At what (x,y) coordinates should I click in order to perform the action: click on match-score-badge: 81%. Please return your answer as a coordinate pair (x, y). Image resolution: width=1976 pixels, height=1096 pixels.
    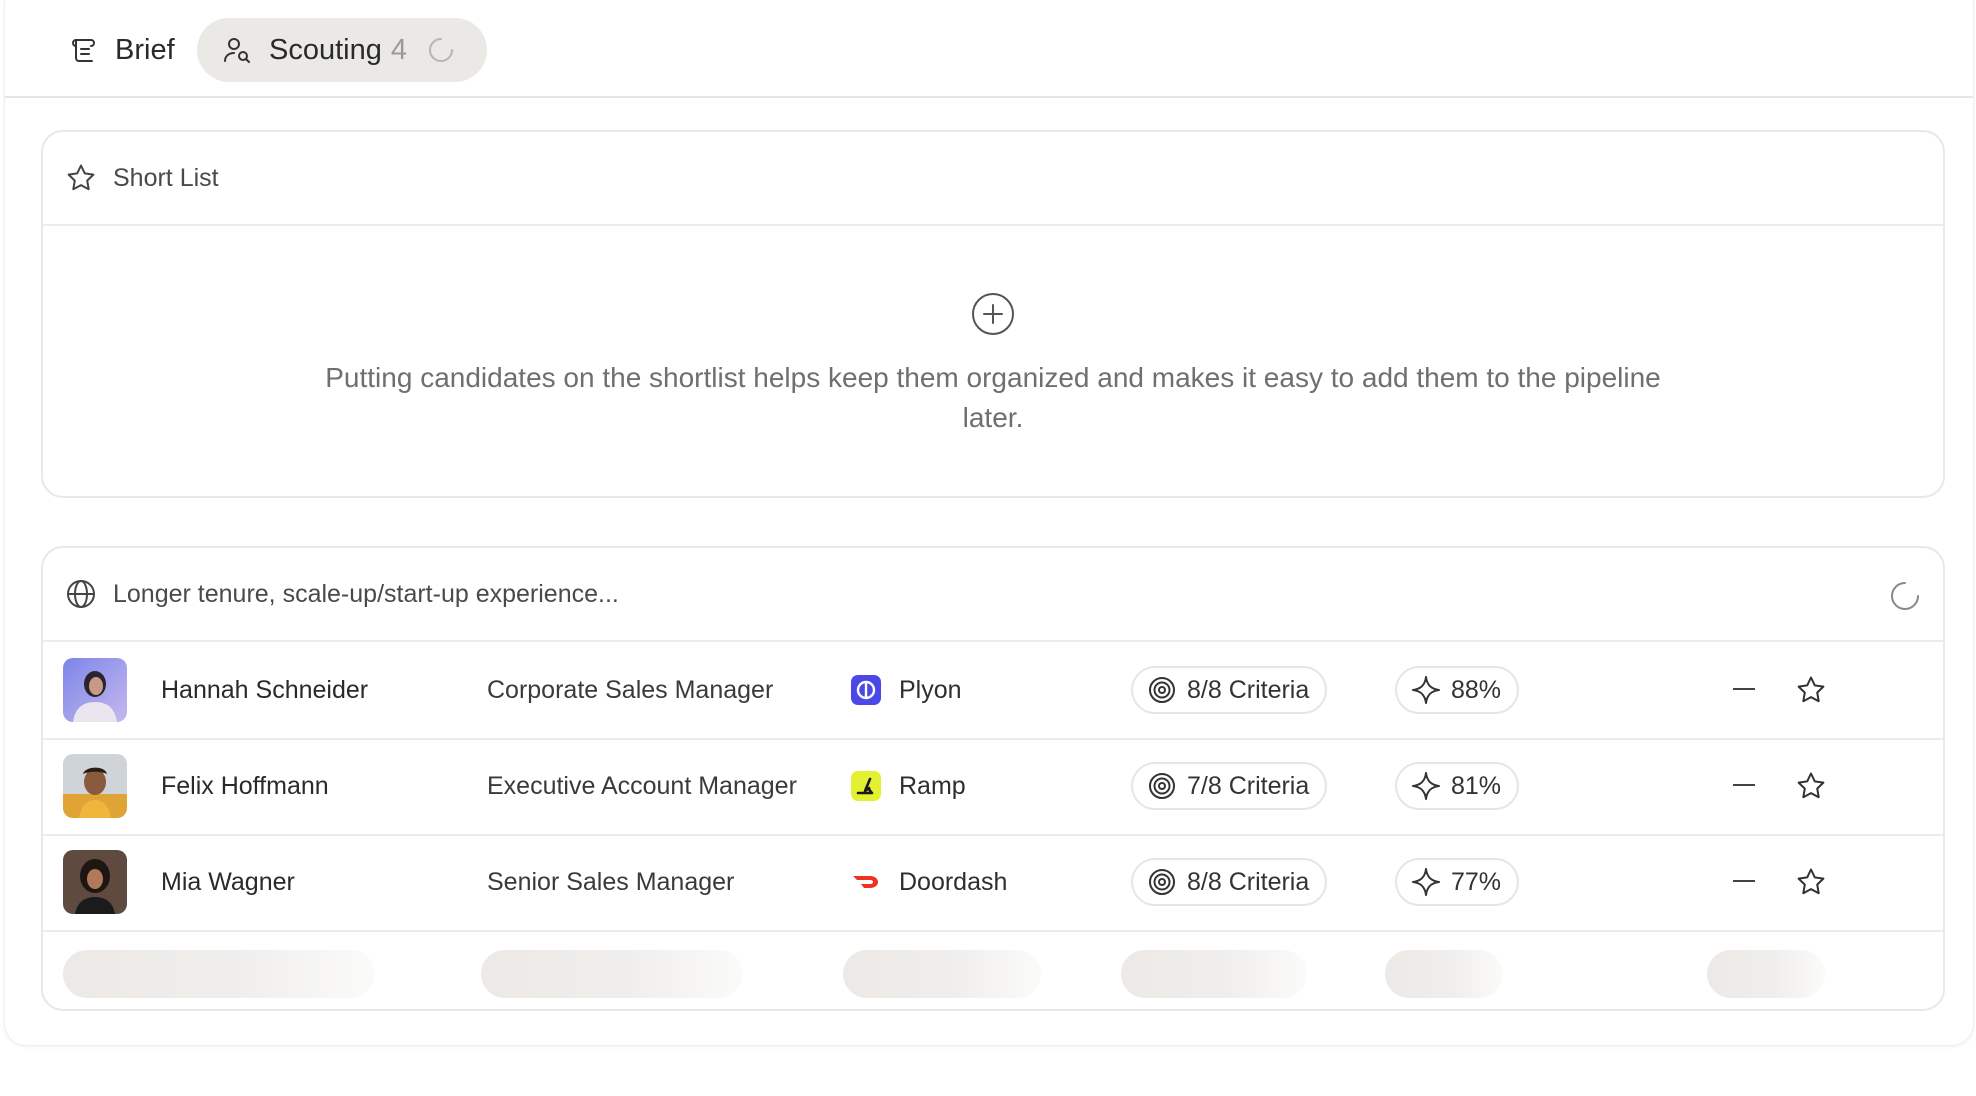
    Looking at the image, I should click on (1457, 786).